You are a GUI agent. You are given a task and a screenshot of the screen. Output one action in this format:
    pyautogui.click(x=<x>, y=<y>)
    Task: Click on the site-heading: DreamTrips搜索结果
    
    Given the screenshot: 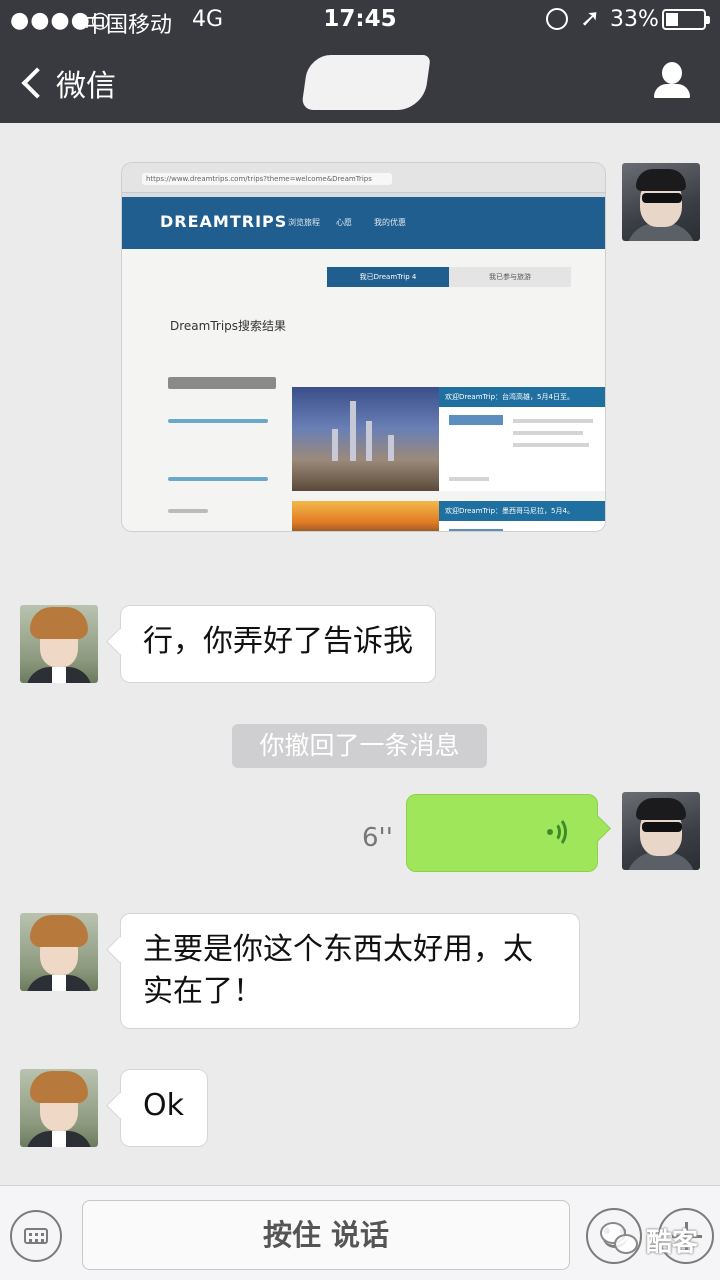 What is the action you would take?
    pyautogui.click(x=228, y=326)
    